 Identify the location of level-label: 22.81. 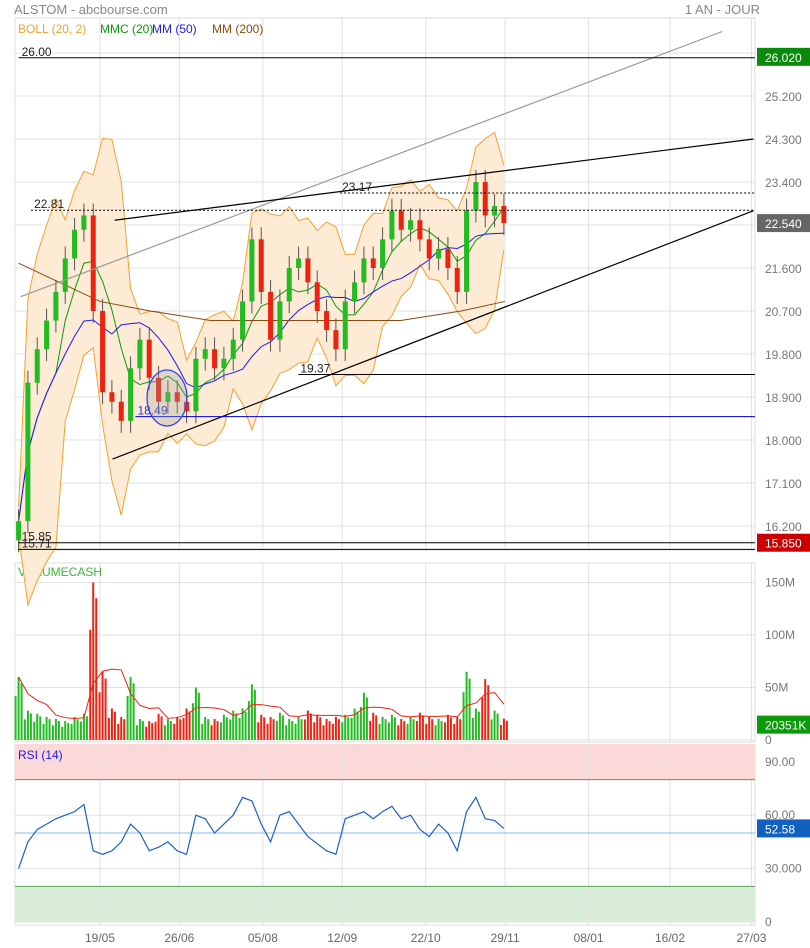
(49, 204).